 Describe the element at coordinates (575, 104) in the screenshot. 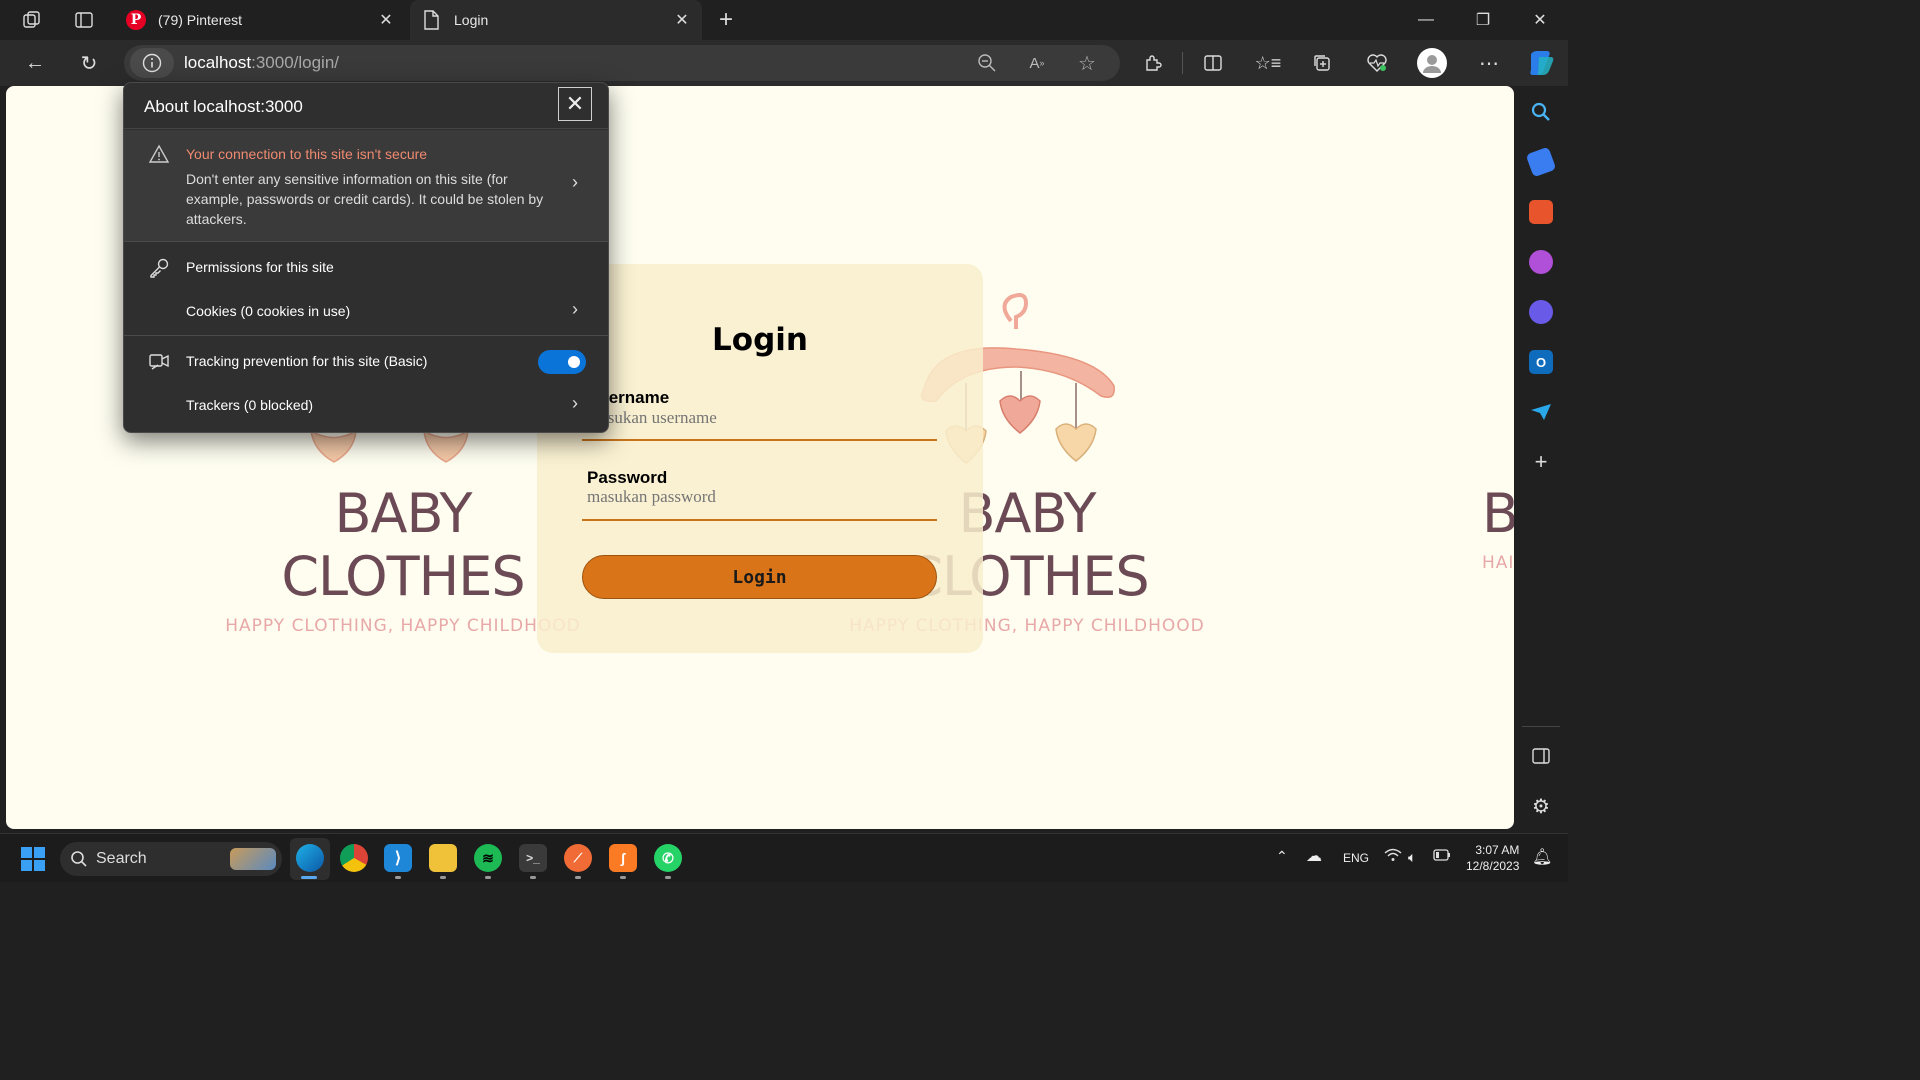

I see `close-popup-button: ✕` at that location.